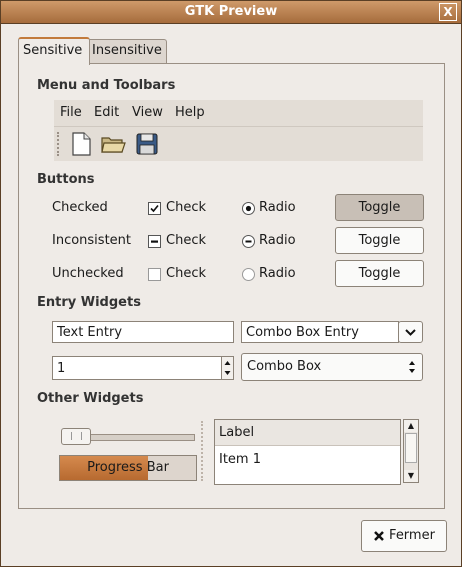 The image size is (462, 567). I want to click on section-title-other: Other Widgets, so click(90, 398).